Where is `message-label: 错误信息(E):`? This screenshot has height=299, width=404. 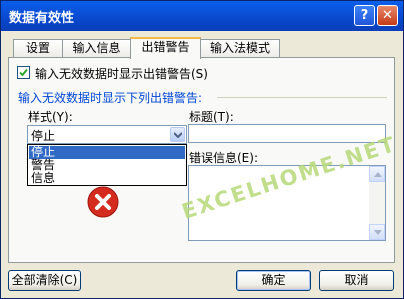 message-label: 错误信息(E): is located at coordinates (223, 158).